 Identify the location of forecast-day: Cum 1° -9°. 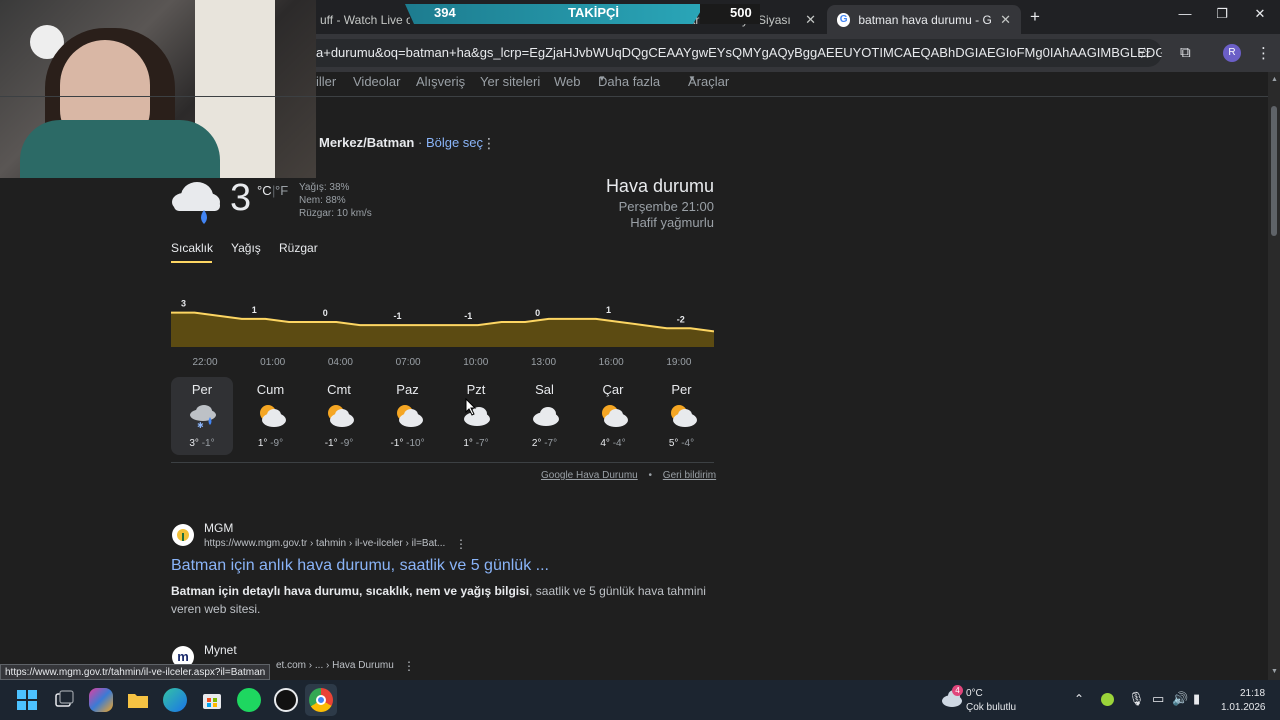
(271, 416).